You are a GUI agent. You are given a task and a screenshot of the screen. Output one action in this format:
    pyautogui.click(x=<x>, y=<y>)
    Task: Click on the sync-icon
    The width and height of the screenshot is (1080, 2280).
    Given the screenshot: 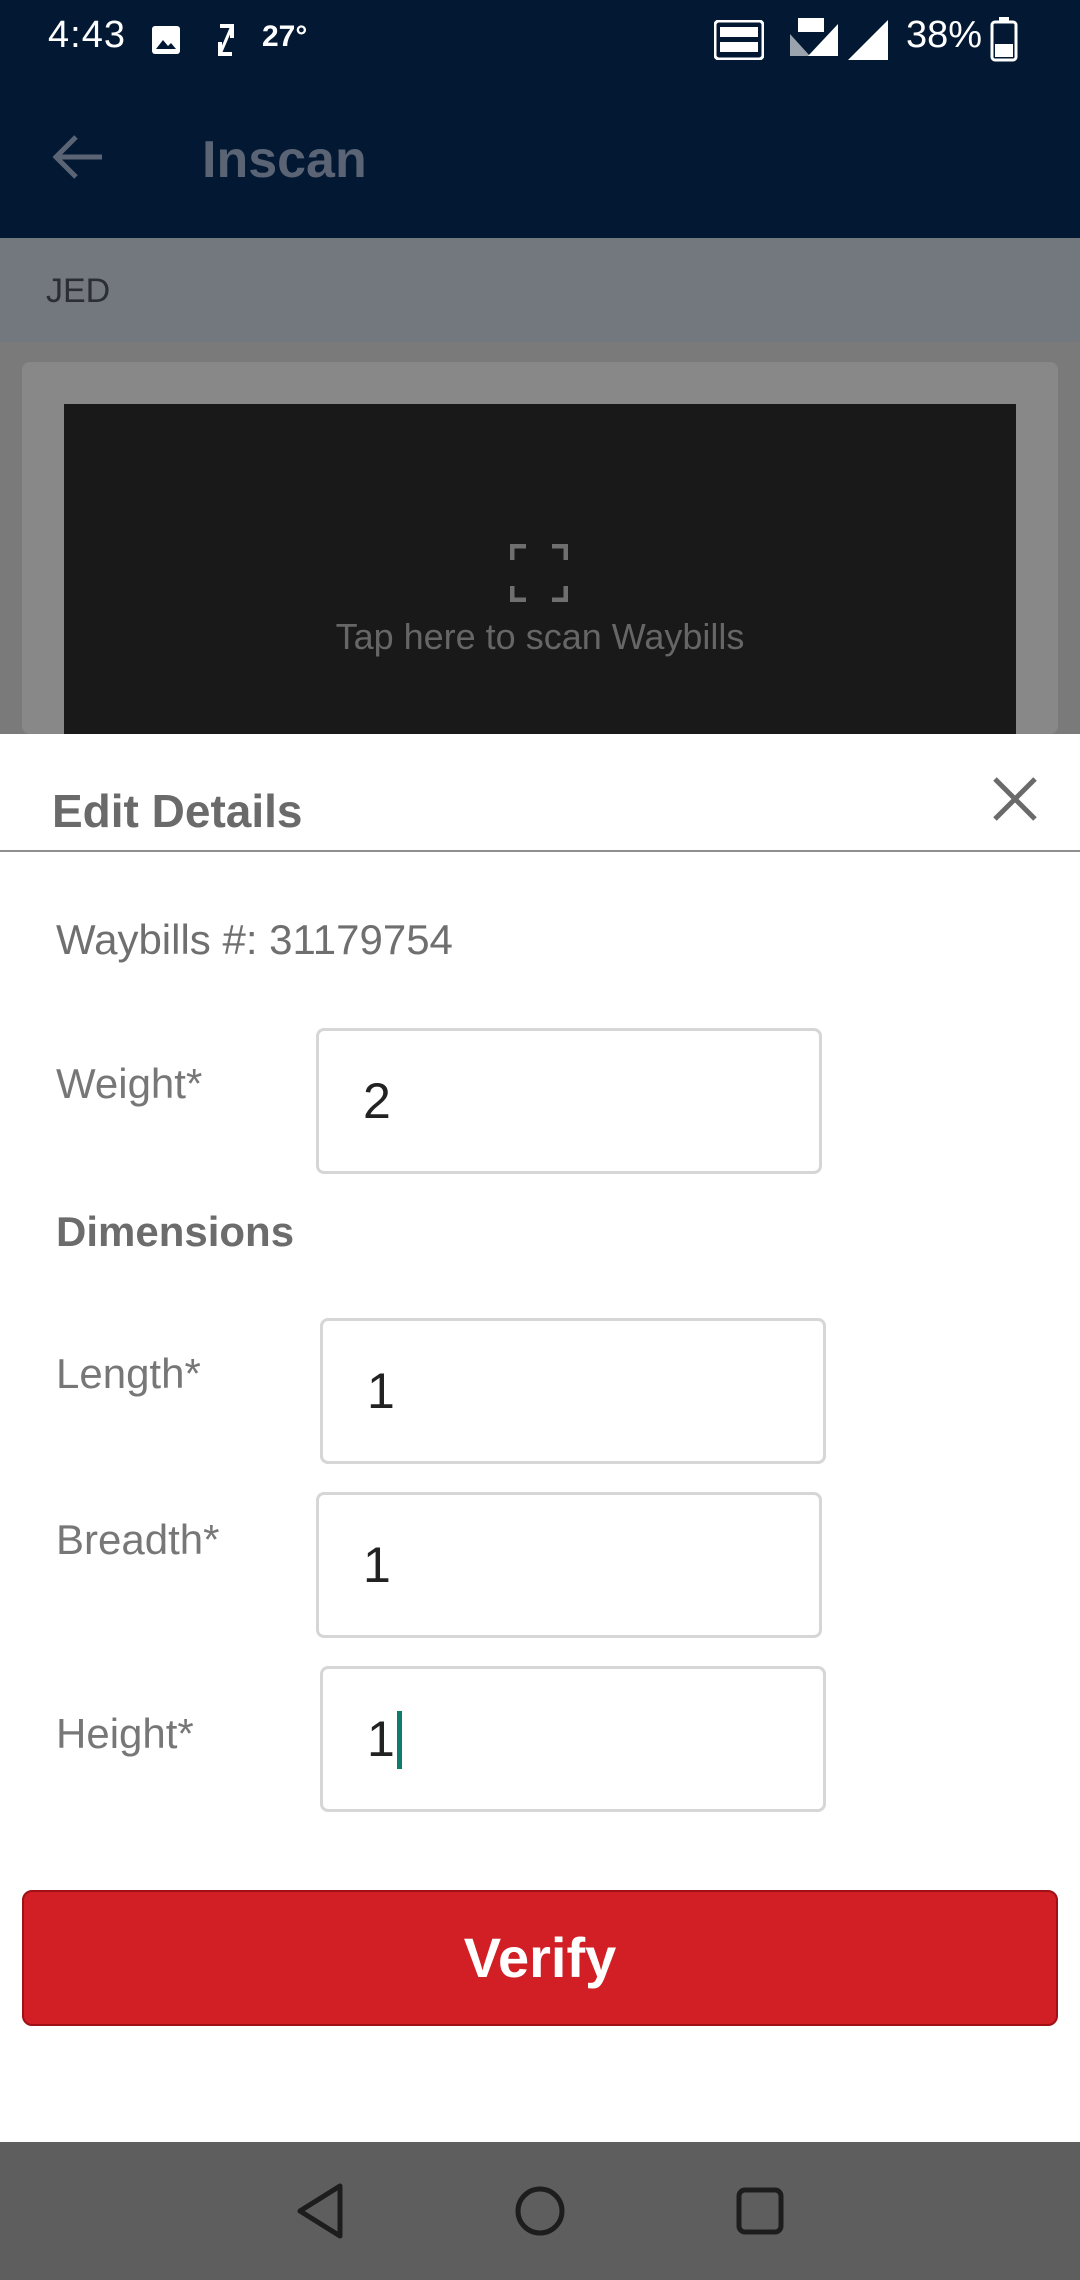 What is the action you would take?
    pyautogui.click(x=226, y=40)
    